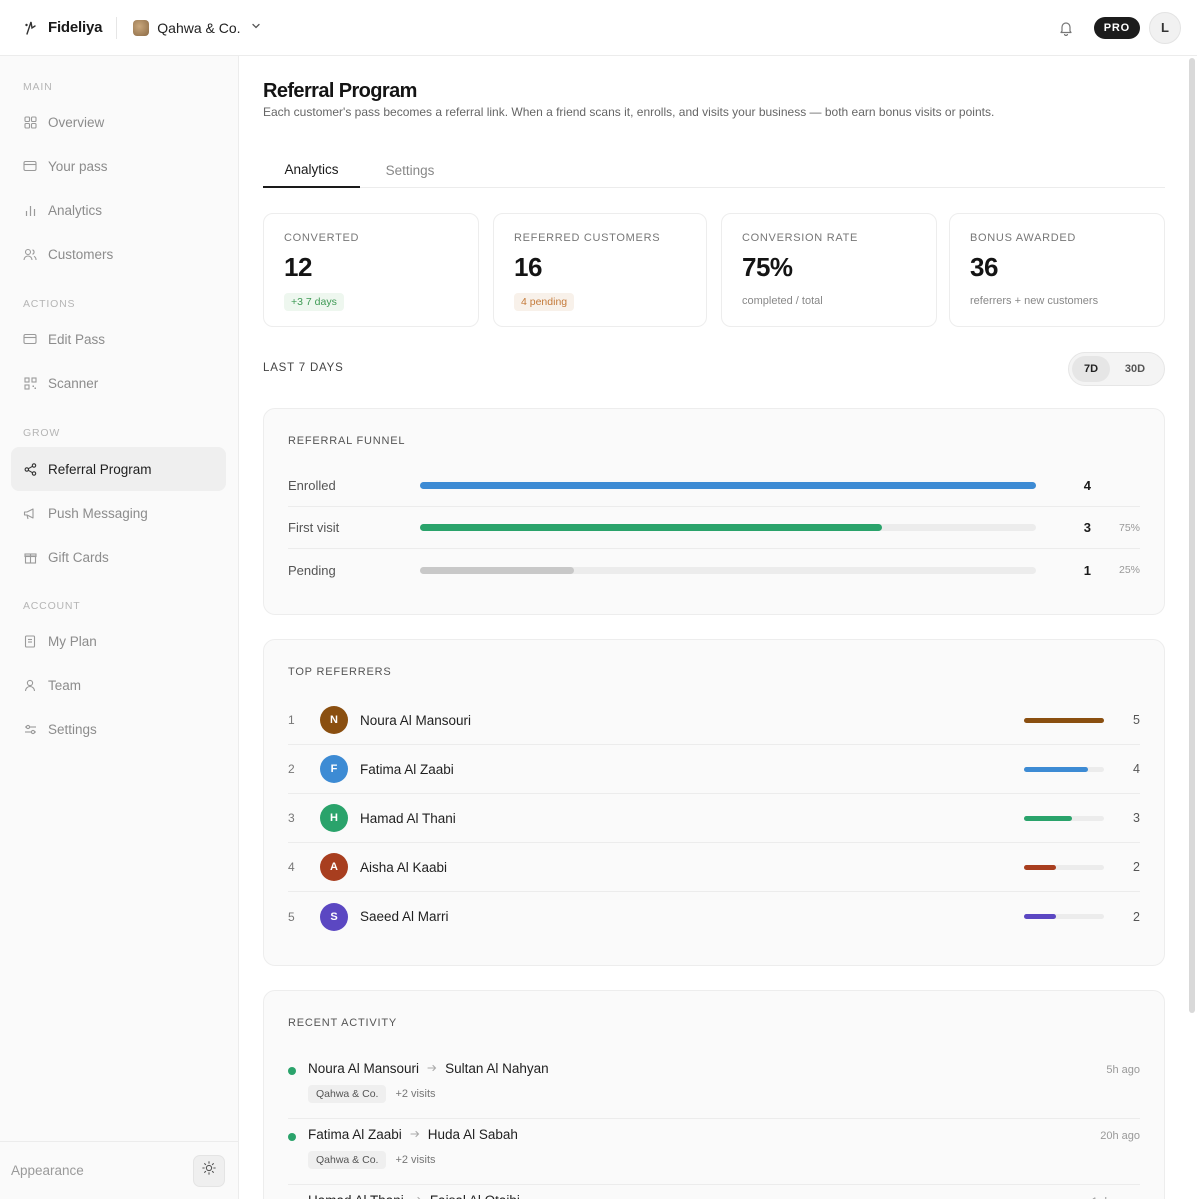 This screenshot has height=1199, width=1197. Describe the element at coordinates (30, 513) in the screenshot. I see `megaphone-icon` at that location.